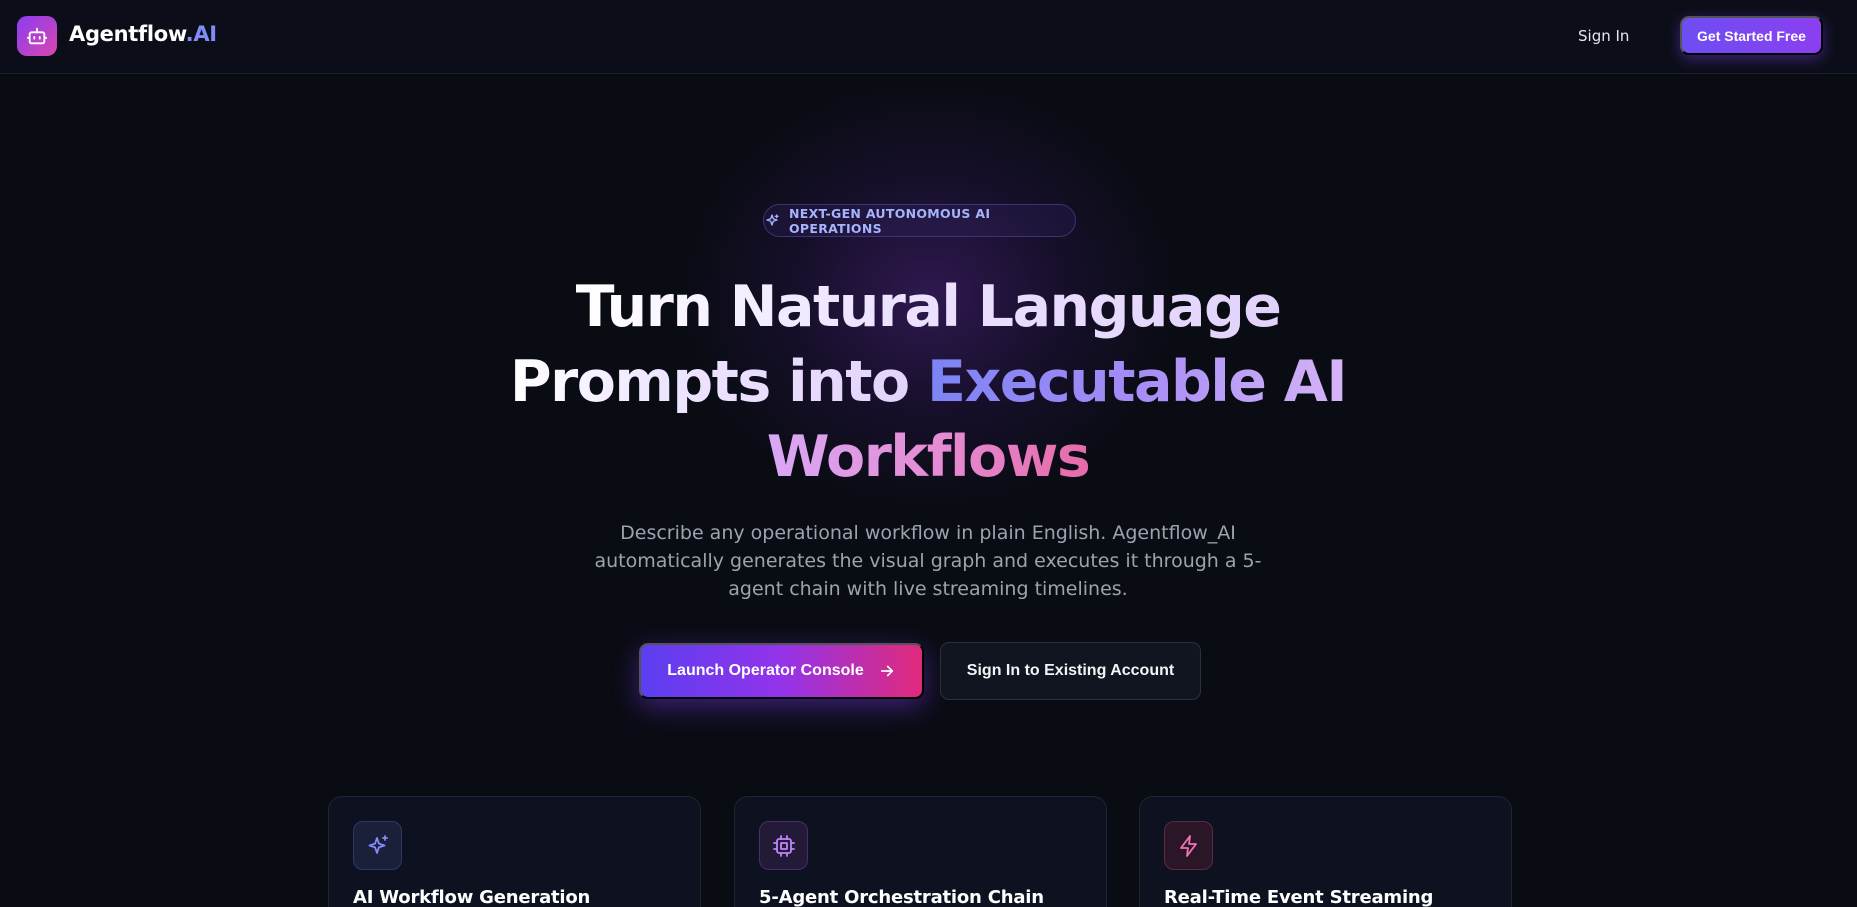  What do you see at coordinates (890, 220) in the screenshot?
I see `hero-badge-text: NEXT-GEN AUTONOMOUS AI OPERATIONS` at bounding box center [890, 220].